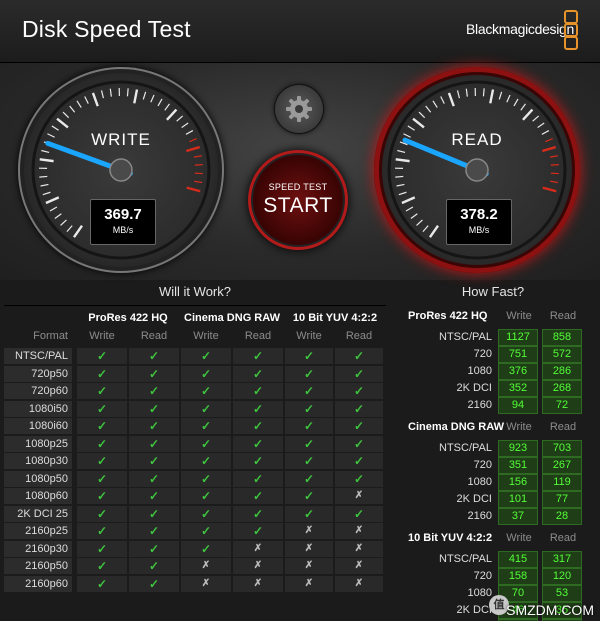 This screenshot has height=621, width=600. I want to click on format-label: 1080i60, so click(38, 426).